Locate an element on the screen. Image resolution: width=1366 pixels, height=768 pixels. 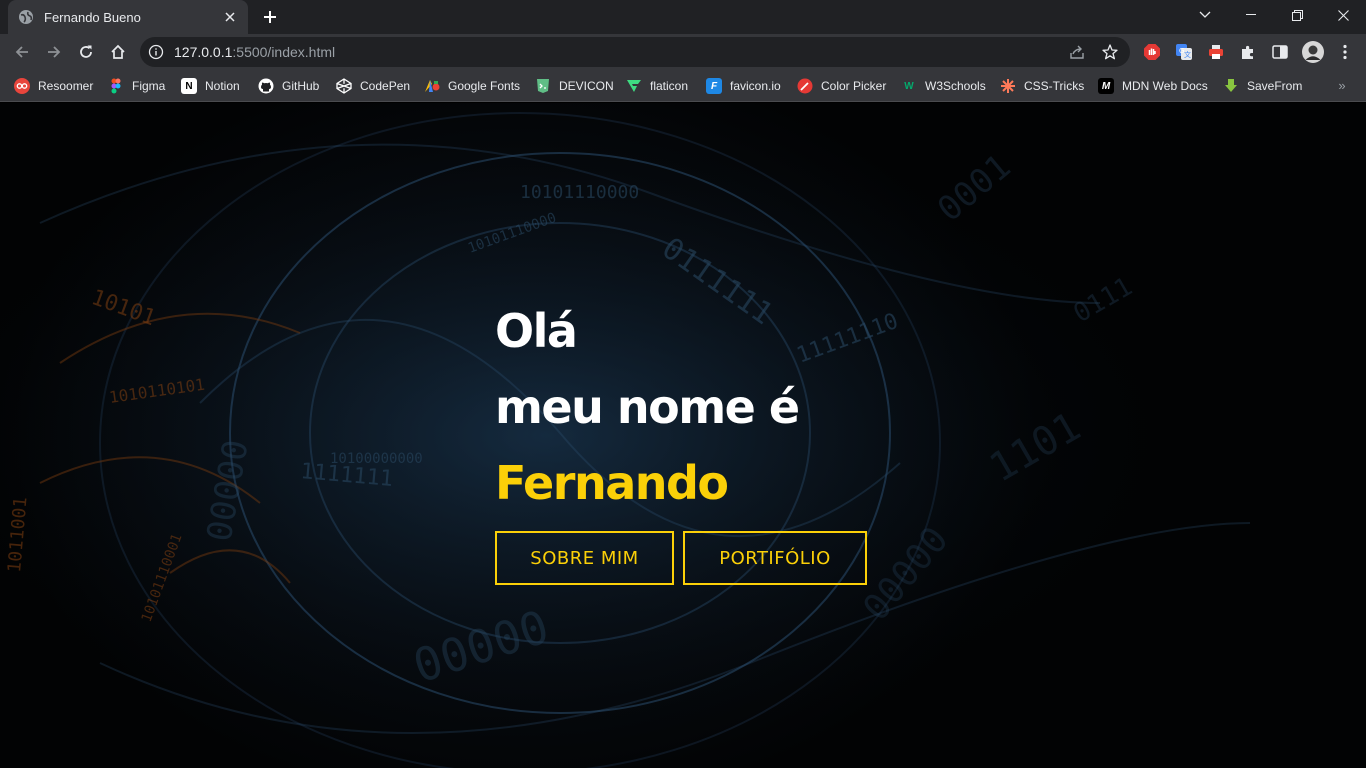
flaticon-icon is located at coordinates (634, 86).